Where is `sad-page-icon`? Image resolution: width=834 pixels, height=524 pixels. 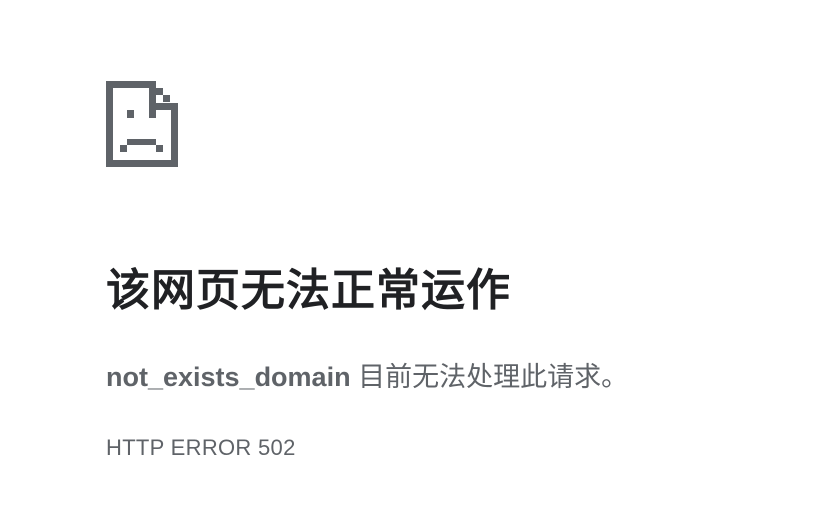
sad-page-icon is located at coordinates (142, 124).